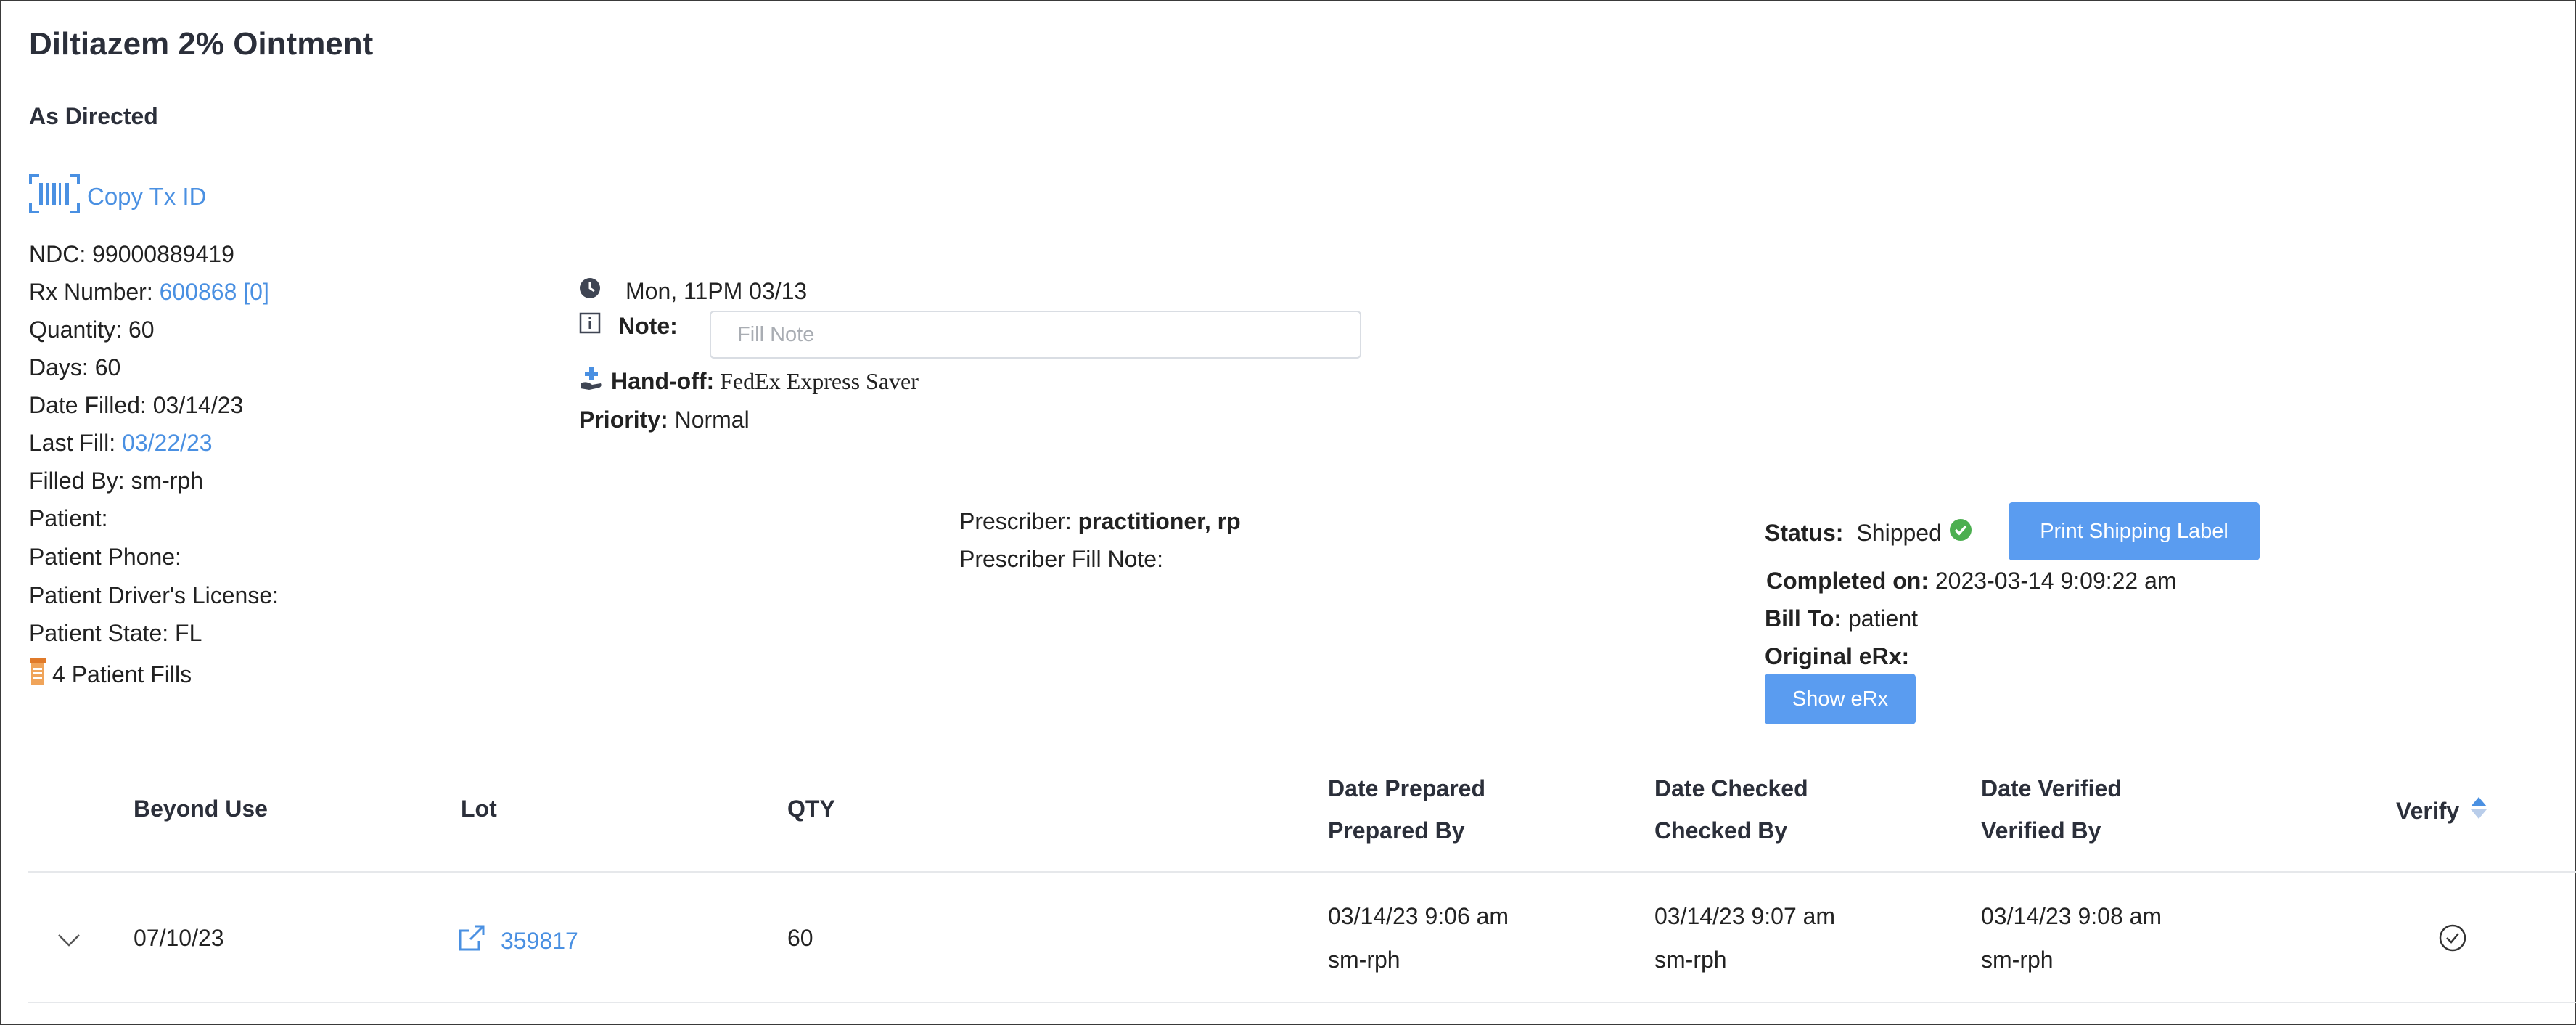 The height and width of the screenshot is (1025, 2576). Describe the element at coordinates (88, 405) in the screenshot. I see `date-filled-label: Date Filled:` at that location.